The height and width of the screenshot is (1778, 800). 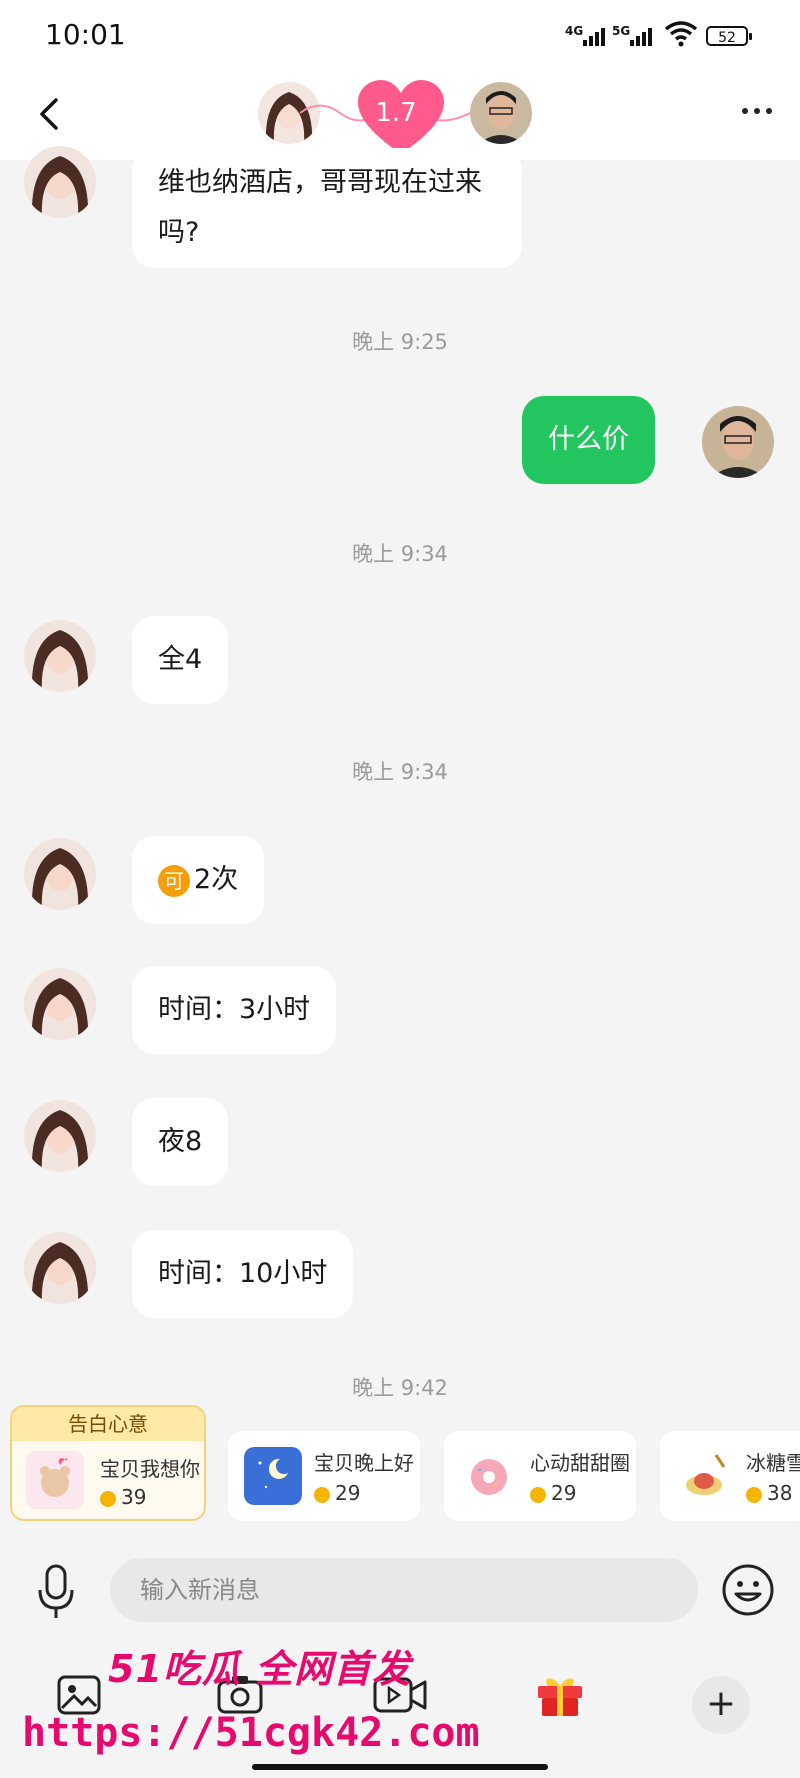 What do you see at coordinates (180, 1142) in the screenshot?
I see `message-bubble: 夜8` at bounding box center [180, 1142].